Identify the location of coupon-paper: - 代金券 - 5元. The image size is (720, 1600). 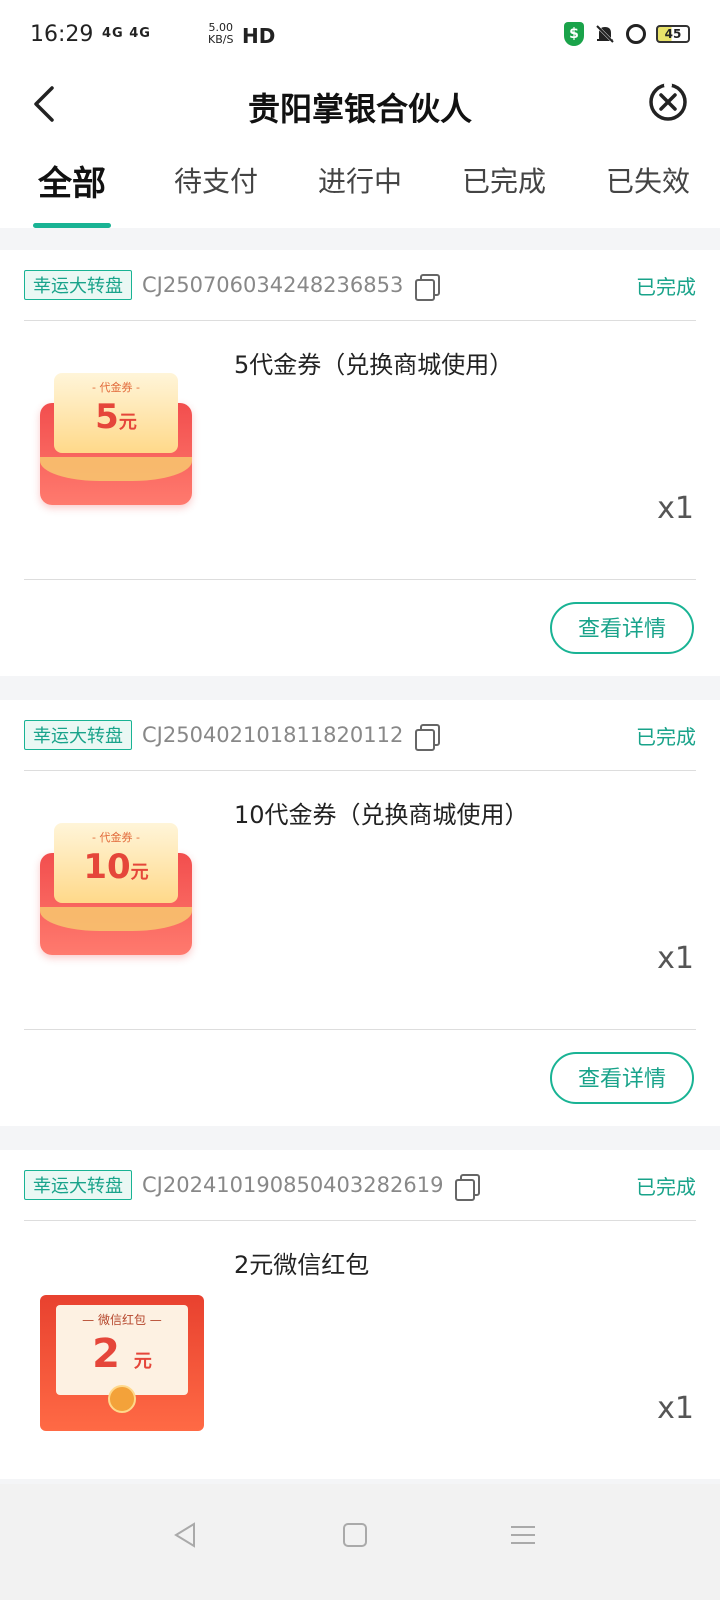
(116, 413).